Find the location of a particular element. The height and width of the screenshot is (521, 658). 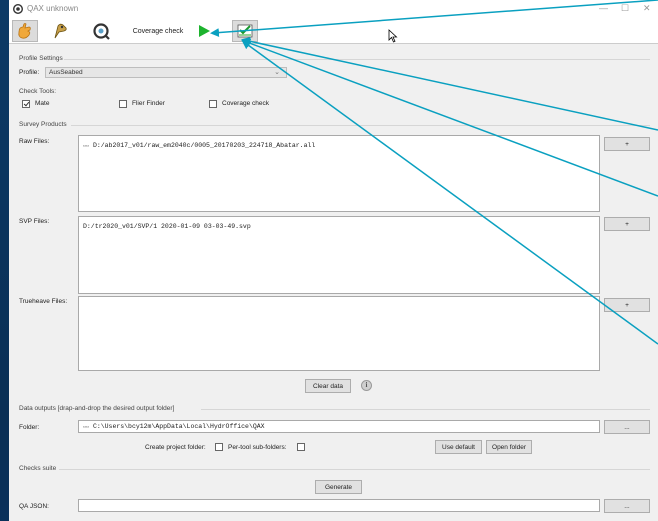

profile-label: Profile: is located at coordinates (29, 72).